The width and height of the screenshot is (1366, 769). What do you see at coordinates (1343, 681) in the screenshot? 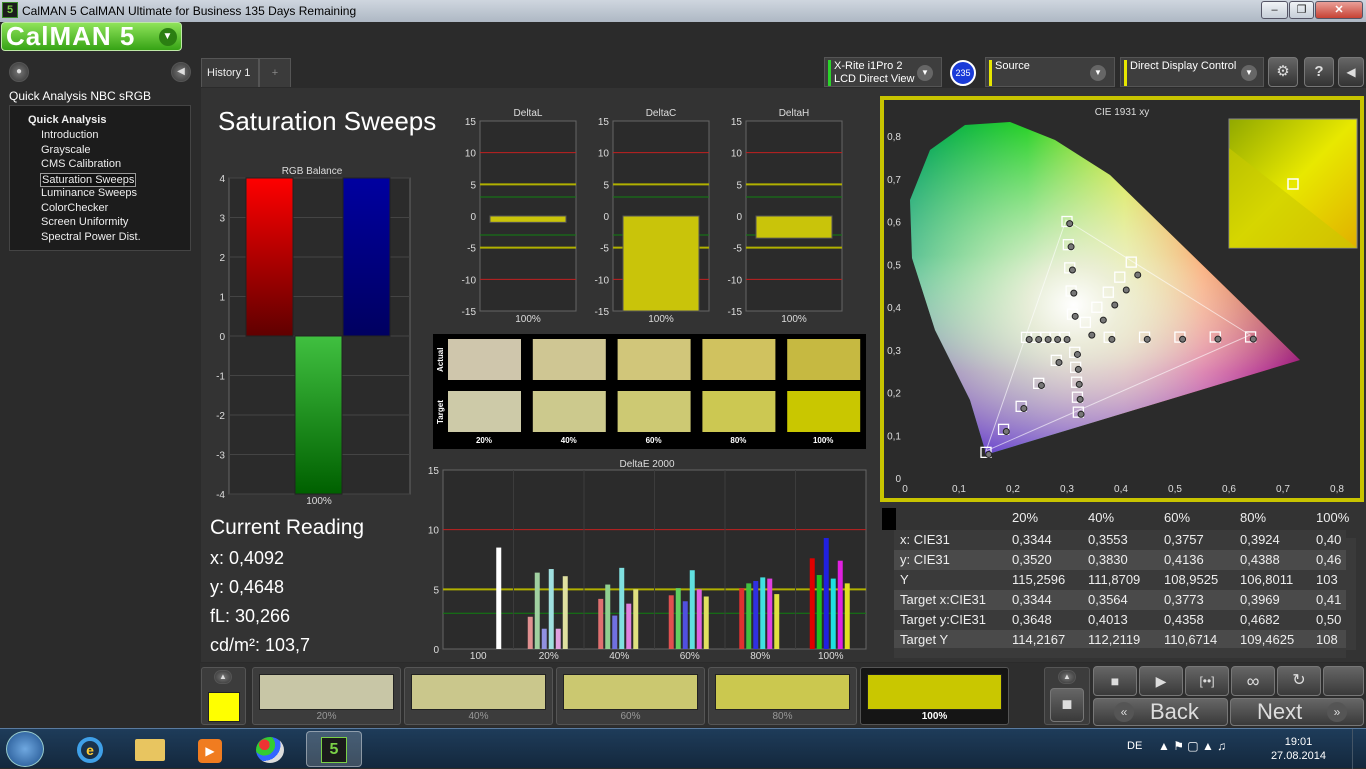
I see `extra-control-button` at bounding box center [1343, 681].